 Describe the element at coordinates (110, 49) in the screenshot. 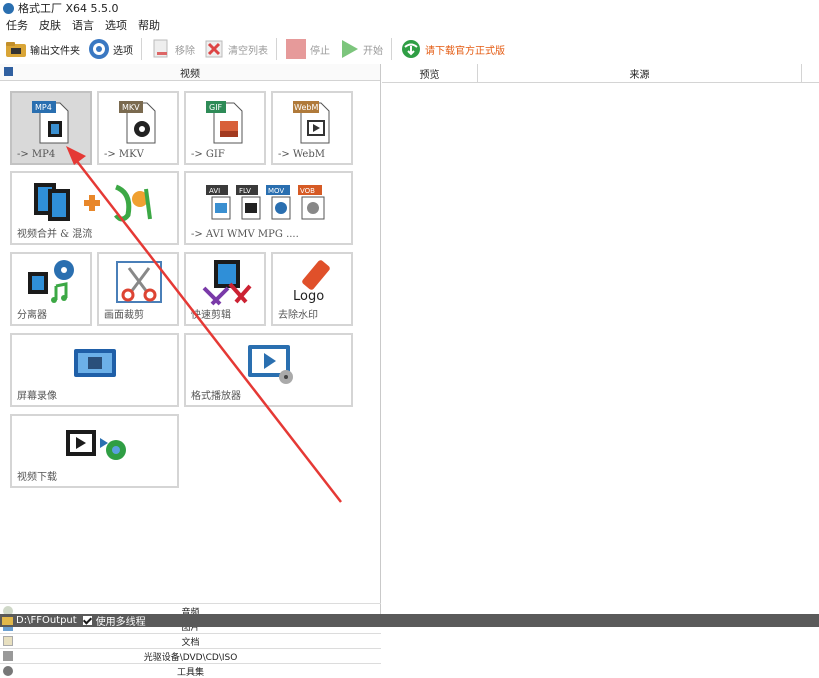

I see `options-button: 选项` at that location.